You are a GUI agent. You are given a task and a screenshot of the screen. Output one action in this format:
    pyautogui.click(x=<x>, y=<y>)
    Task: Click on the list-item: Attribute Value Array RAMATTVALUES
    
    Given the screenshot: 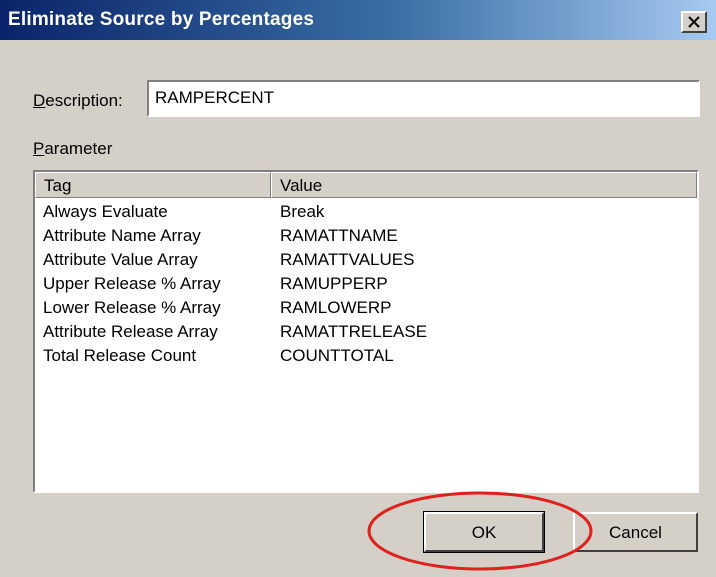 What is the action you would take?
    pyautogui.click(x=366, y=262)
    